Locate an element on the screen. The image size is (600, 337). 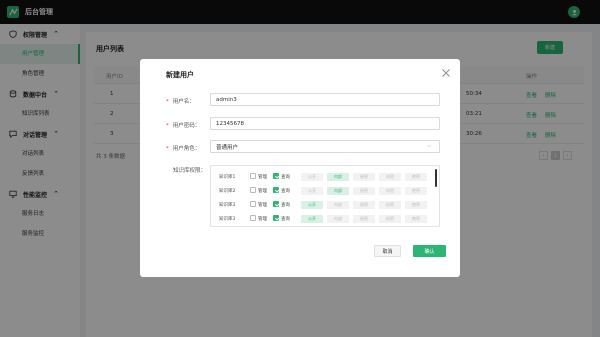
role-select: 普通用户 ⌵ is located at coordinates (325, 146).